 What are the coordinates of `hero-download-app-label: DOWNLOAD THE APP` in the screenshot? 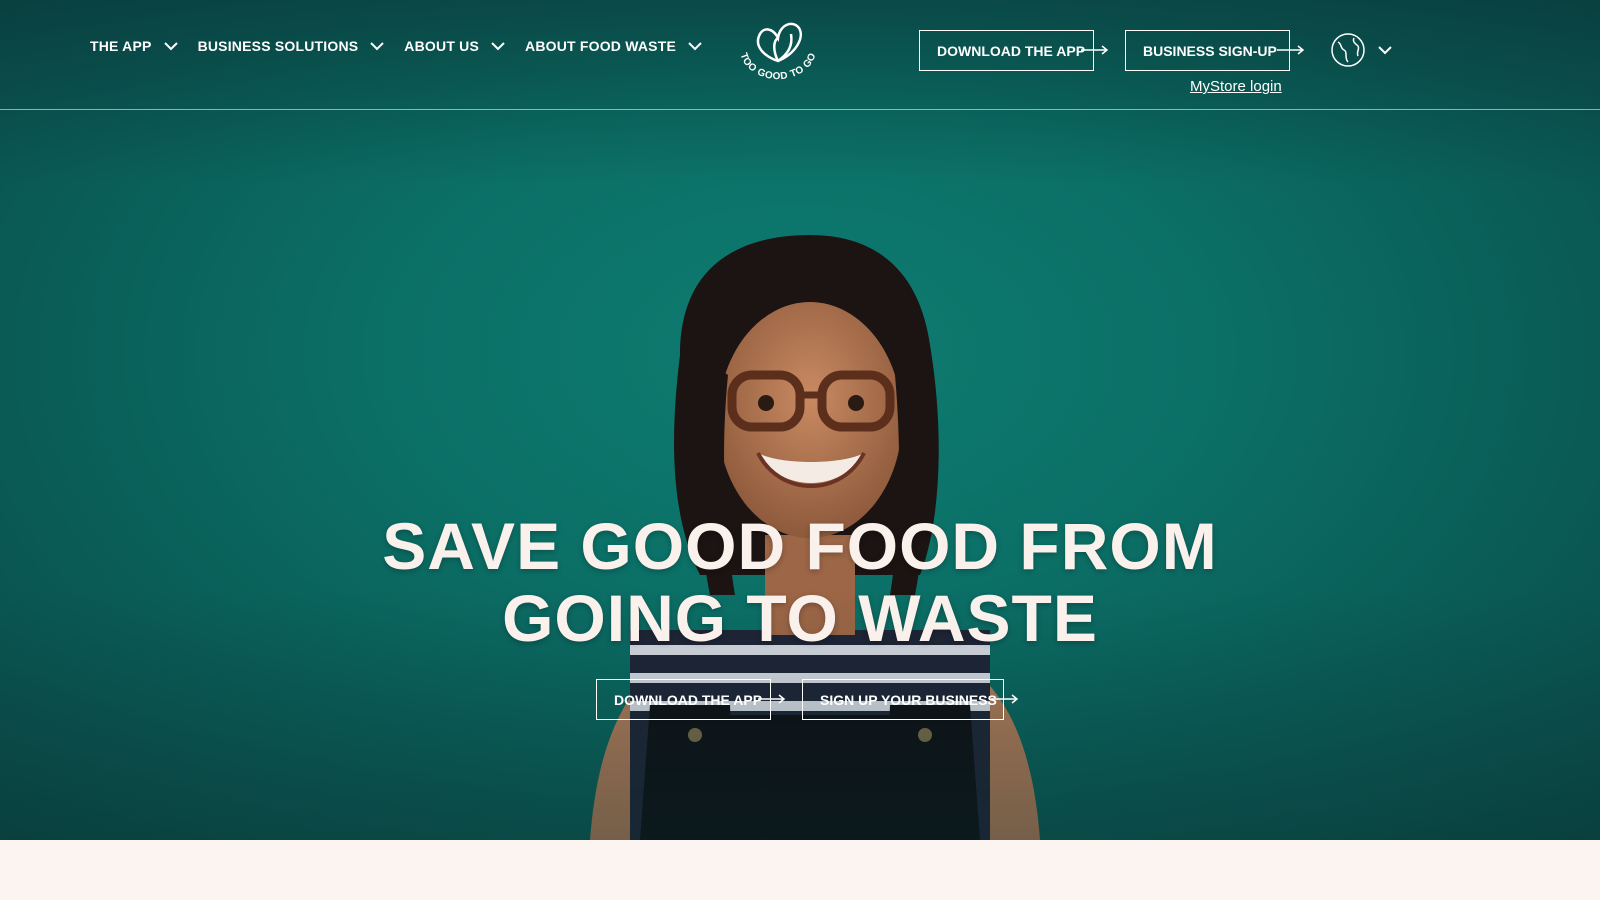 It's located at (688, 699).